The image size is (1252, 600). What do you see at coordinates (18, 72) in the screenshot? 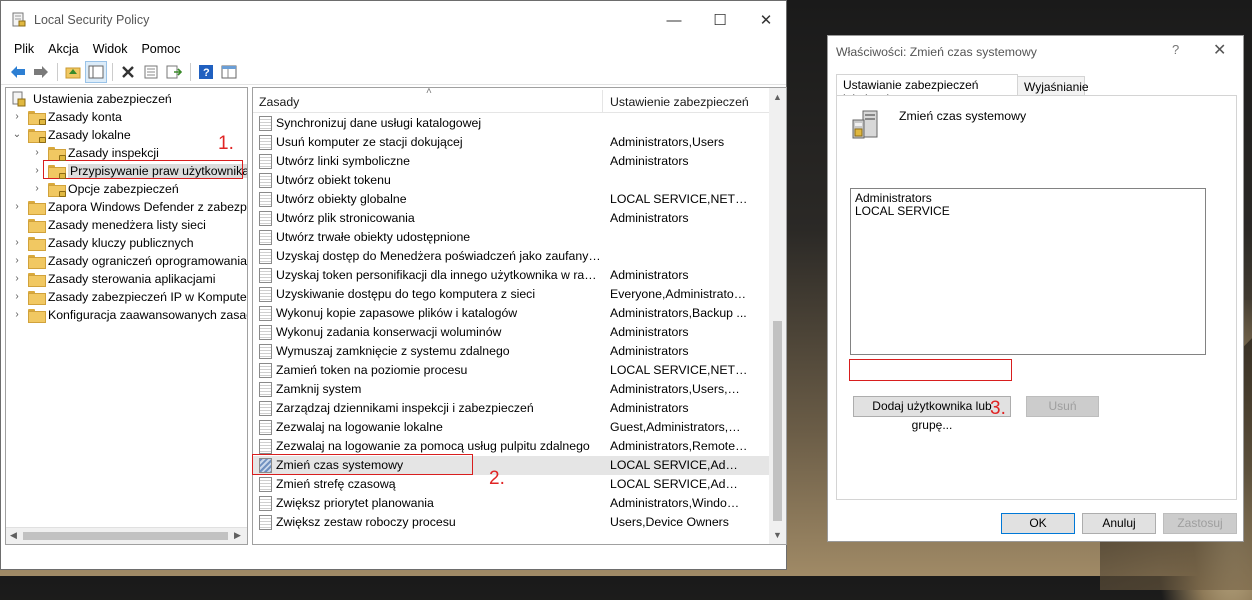
I see `back-icon` at bounding box center [18, 72].